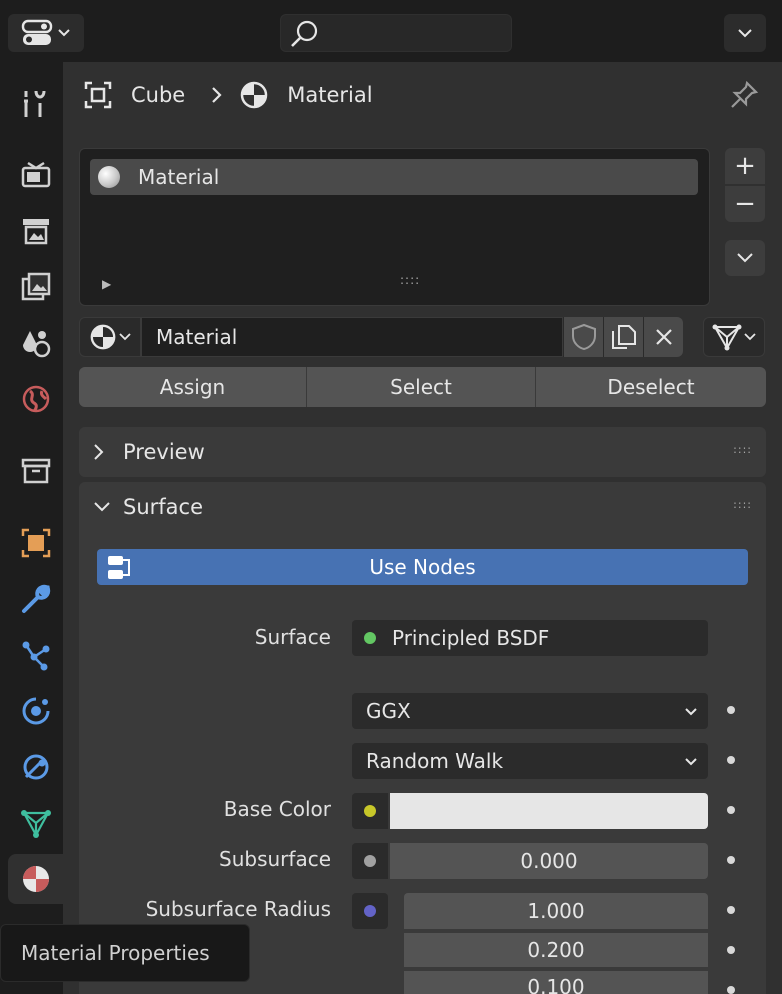 This screenshot has width=782, height=994. I want to click on tab-constraints, so click(35, 767).